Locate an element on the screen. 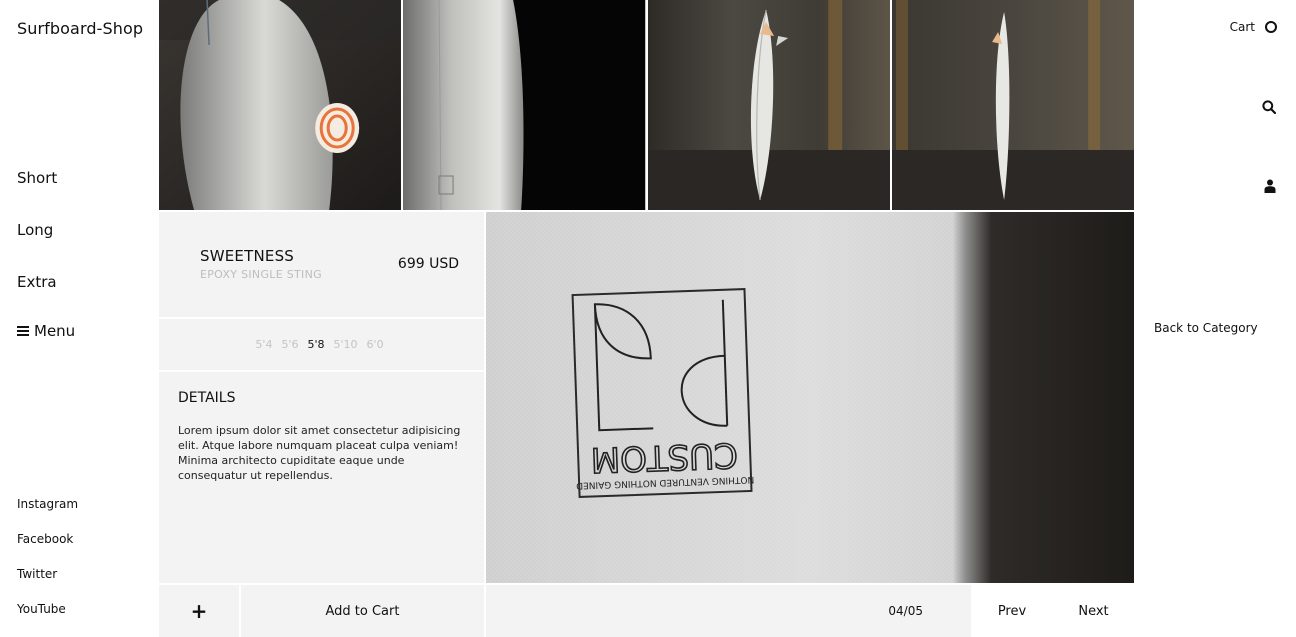 This screenshot has height=637, width=1296. size-option-5-6: 5'6 is located at coordinates (289, 344).